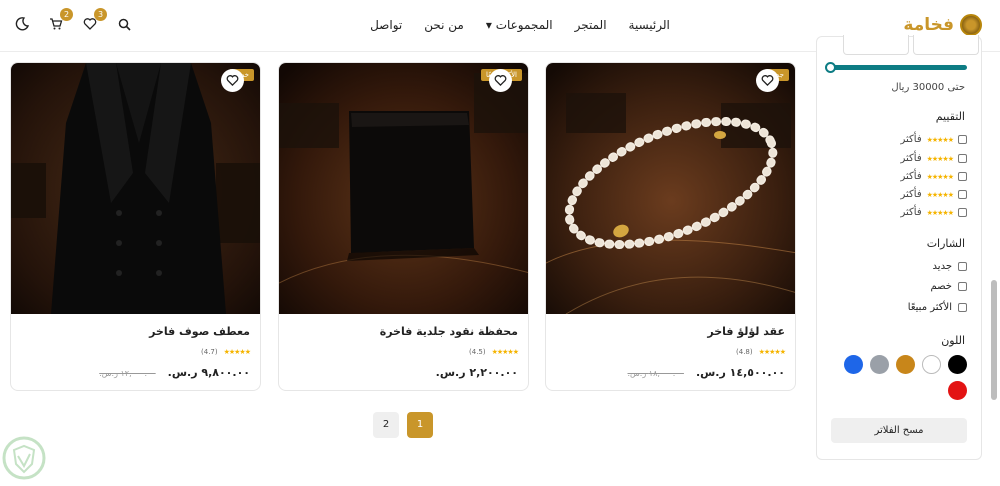  I want to click on scrollbar-thumb, so click(994, 340).